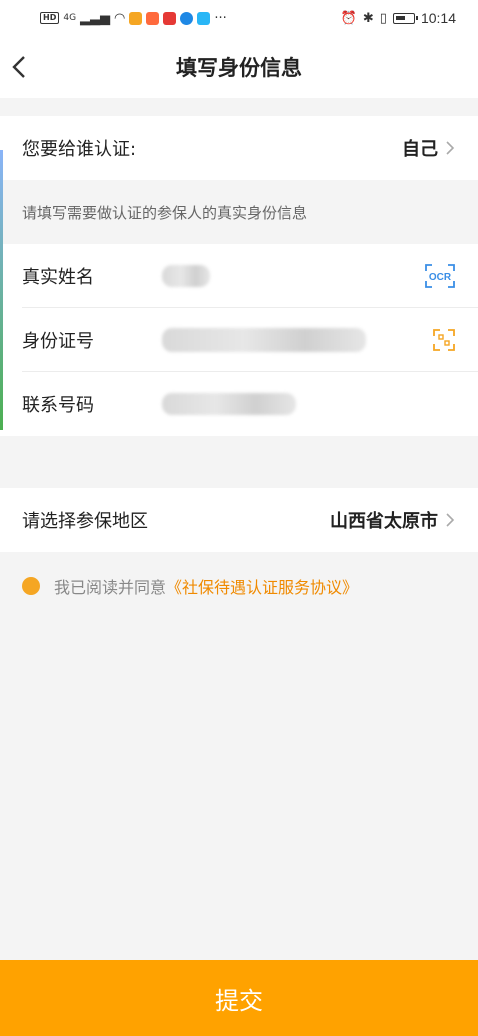 This screenshot has width=478, height=1036. I want to click on hd-icon: HD, so click(50, 18).